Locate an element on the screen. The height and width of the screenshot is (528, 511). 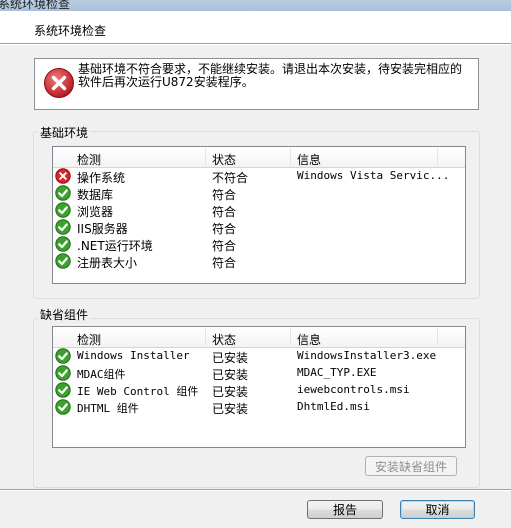
item-info: DhtmlEd.msi is located at coordinates (333, 406).